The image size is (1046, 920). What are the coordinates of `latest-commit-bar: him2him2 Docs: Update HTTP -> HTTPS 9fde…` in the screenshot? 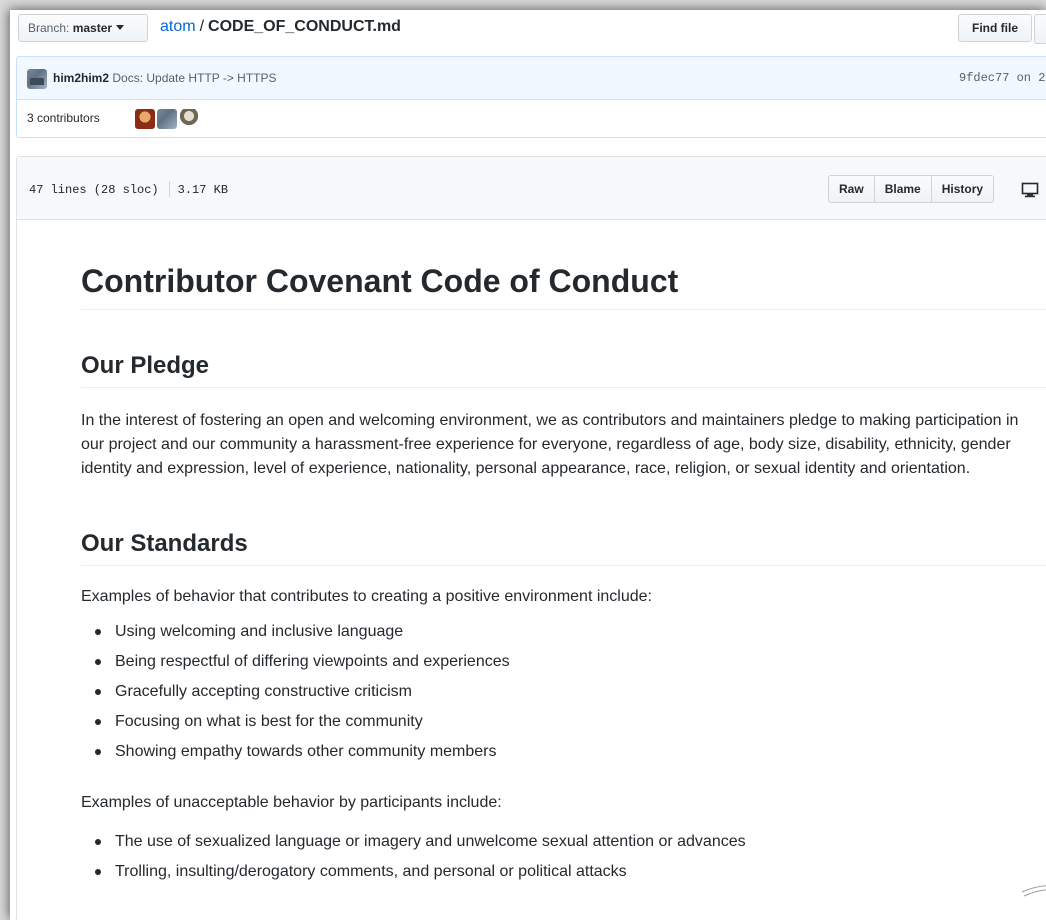 It's located at (531, 78).